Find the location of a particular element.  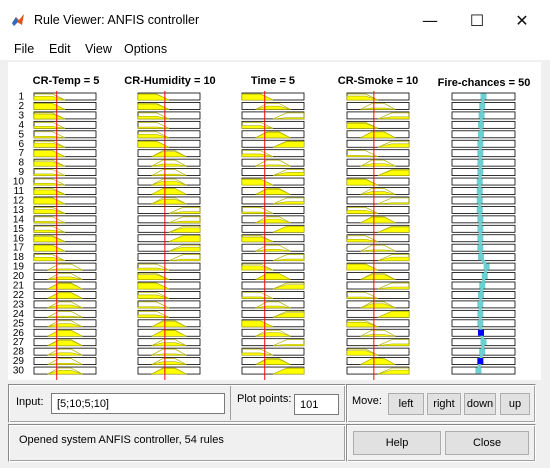

input-vector-field: [5;10;5;10] is located at coordinates (138, 403).